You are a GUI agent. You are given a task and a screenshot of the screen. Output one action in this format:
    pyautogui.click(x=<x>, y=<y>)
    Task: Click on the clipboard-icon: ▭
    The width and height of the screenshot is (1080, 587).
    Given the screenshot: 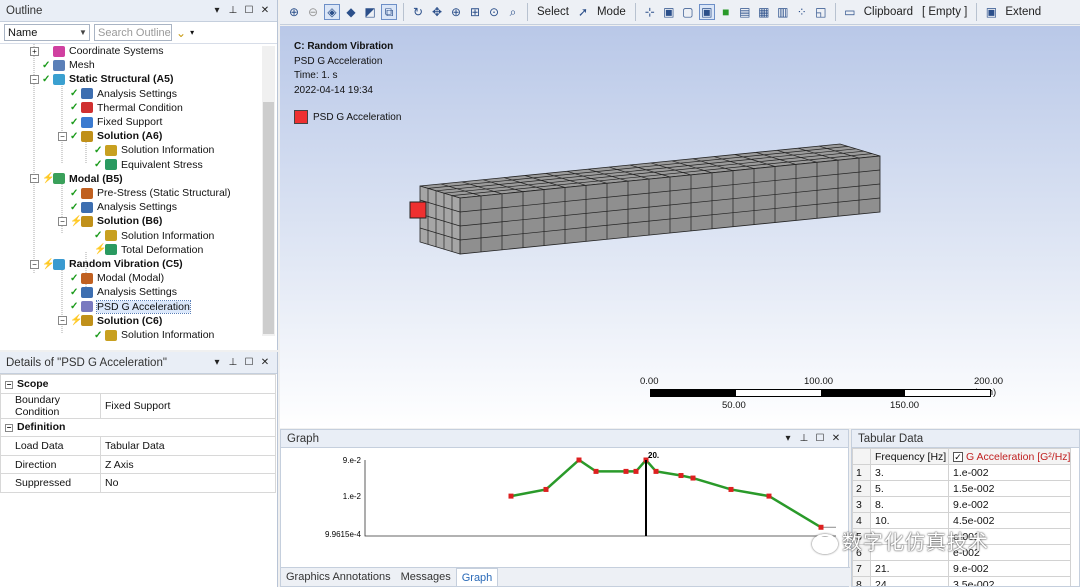 What is the action you would take?
    pyautogui.click(x=850, y=12)
    